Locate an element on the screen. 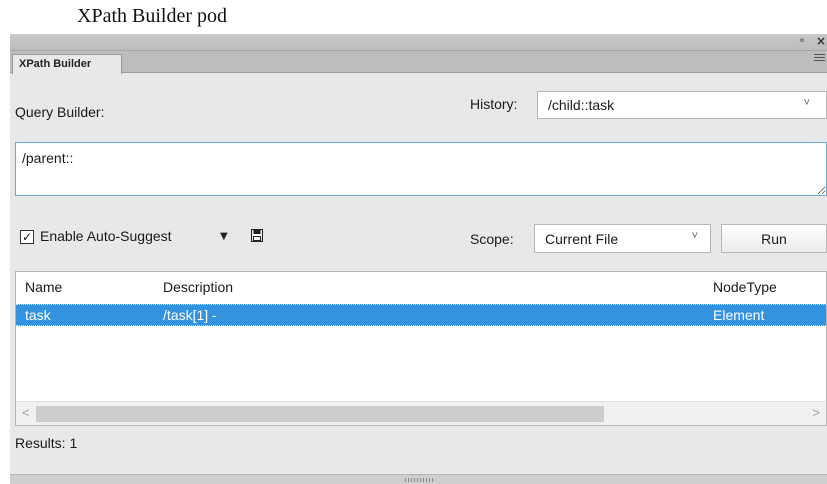 This screenshot has height=484, width=827. checkbox-checked-icon: ✓ is located at coordinates (27, 237).